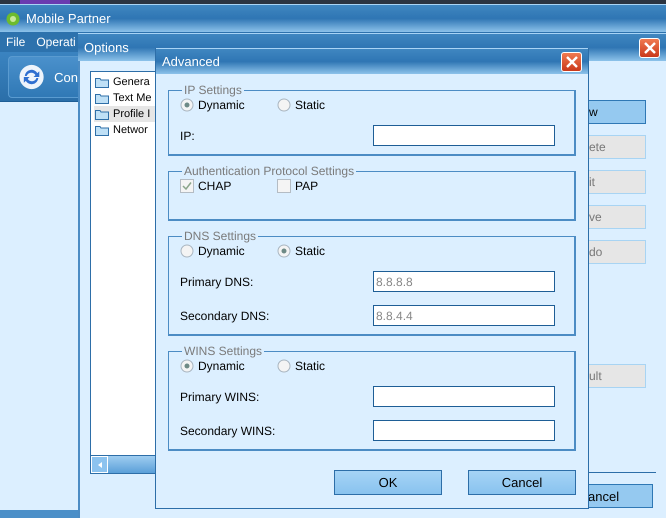  Describe the element at coordinates (124, 464) in the screenshot. I see `horizontal-scrollbar` at that location.